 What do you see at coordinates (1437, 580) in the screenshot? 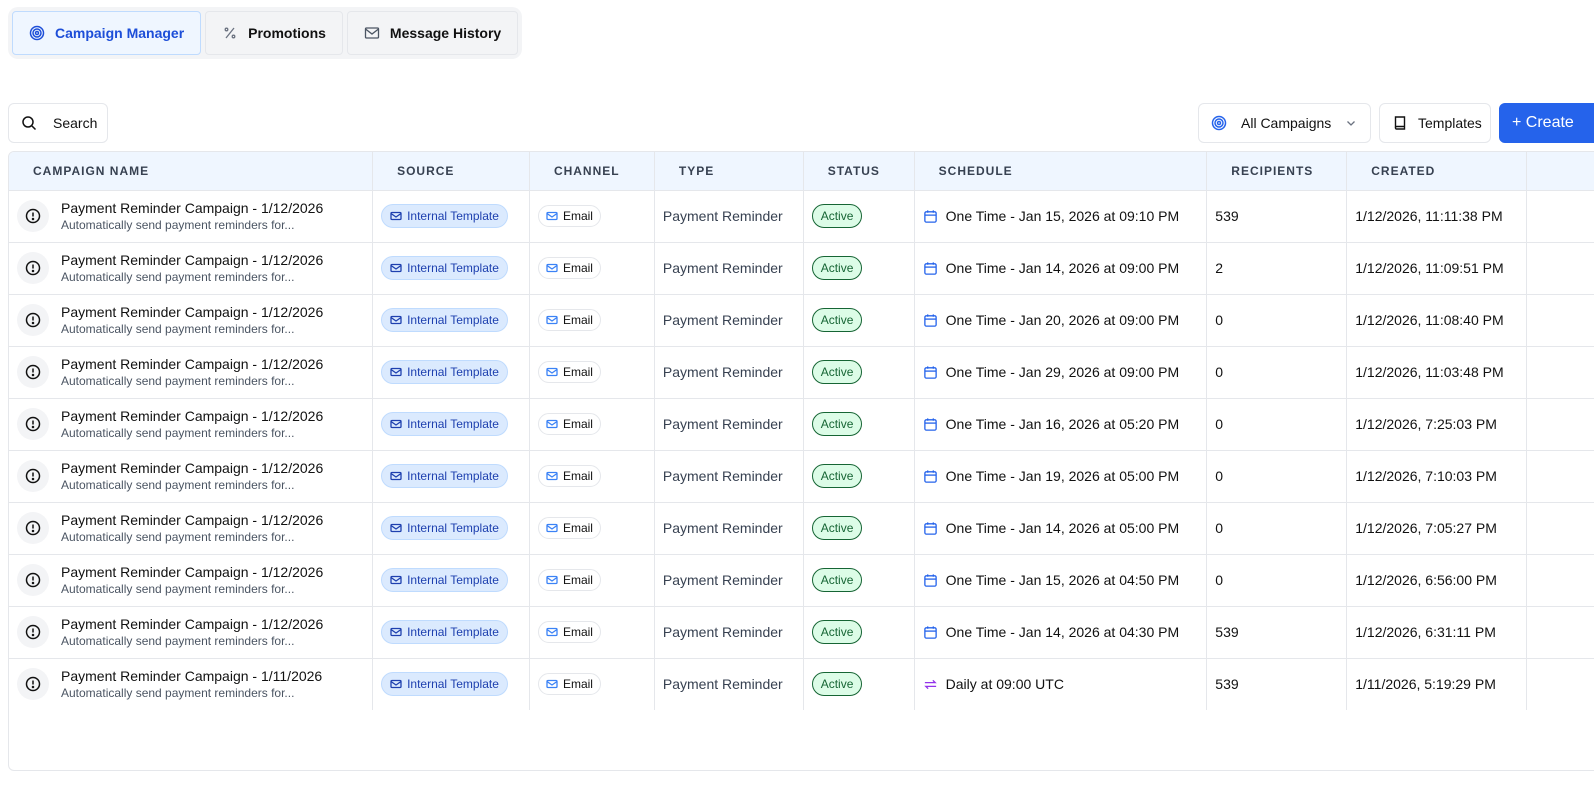
I see `created-date: 1/12/2026, 6:56:00 PM` at bounding box center [1437, 580].